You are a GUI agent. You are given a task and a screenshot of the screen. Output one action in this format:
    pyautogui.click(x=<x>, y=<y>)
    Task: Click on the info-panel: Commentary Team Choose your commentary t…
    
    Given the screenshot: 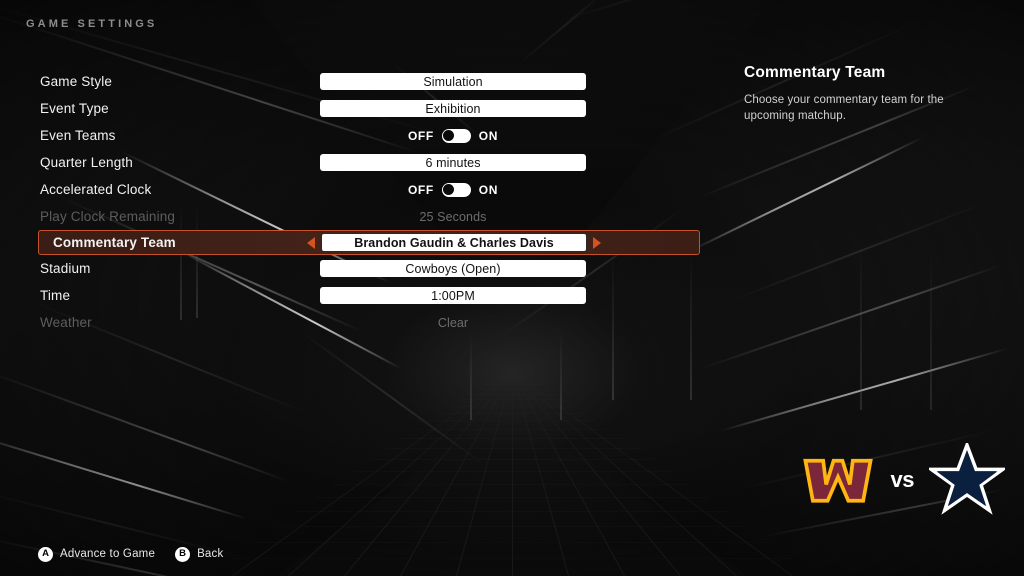 What is the action you would take?
    pyautogui.click(x=866, y=94)
    